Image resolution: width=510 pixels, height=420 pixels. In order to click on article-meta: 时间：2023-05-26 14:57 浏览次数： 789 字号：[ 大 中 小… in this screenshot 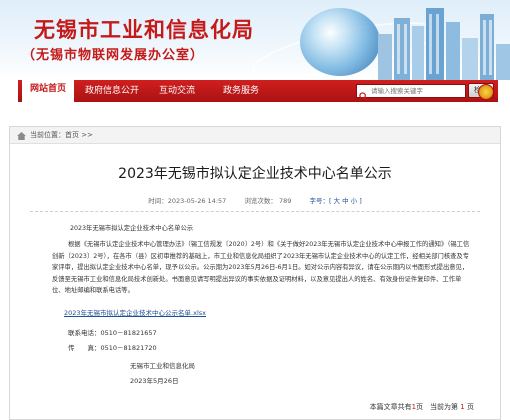, I will do `click(255, 200)`.